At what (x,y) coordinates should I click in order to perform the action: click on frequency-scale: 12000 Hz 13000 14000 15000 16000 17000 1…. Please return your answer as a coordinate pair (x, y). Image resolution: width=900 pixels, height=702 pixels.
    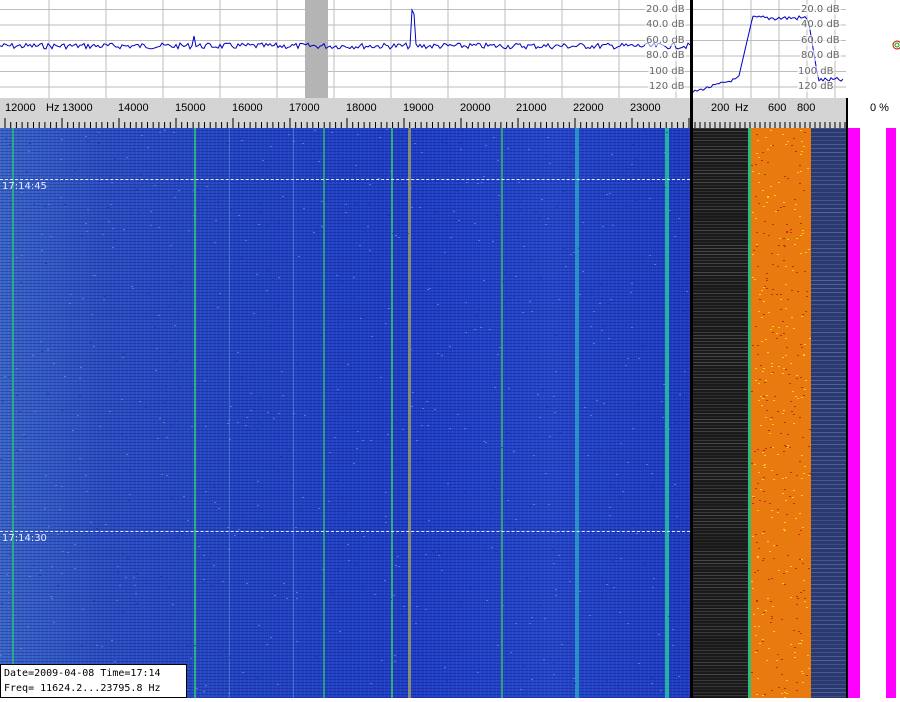
    Looking at the image, I should click on (345, 113).